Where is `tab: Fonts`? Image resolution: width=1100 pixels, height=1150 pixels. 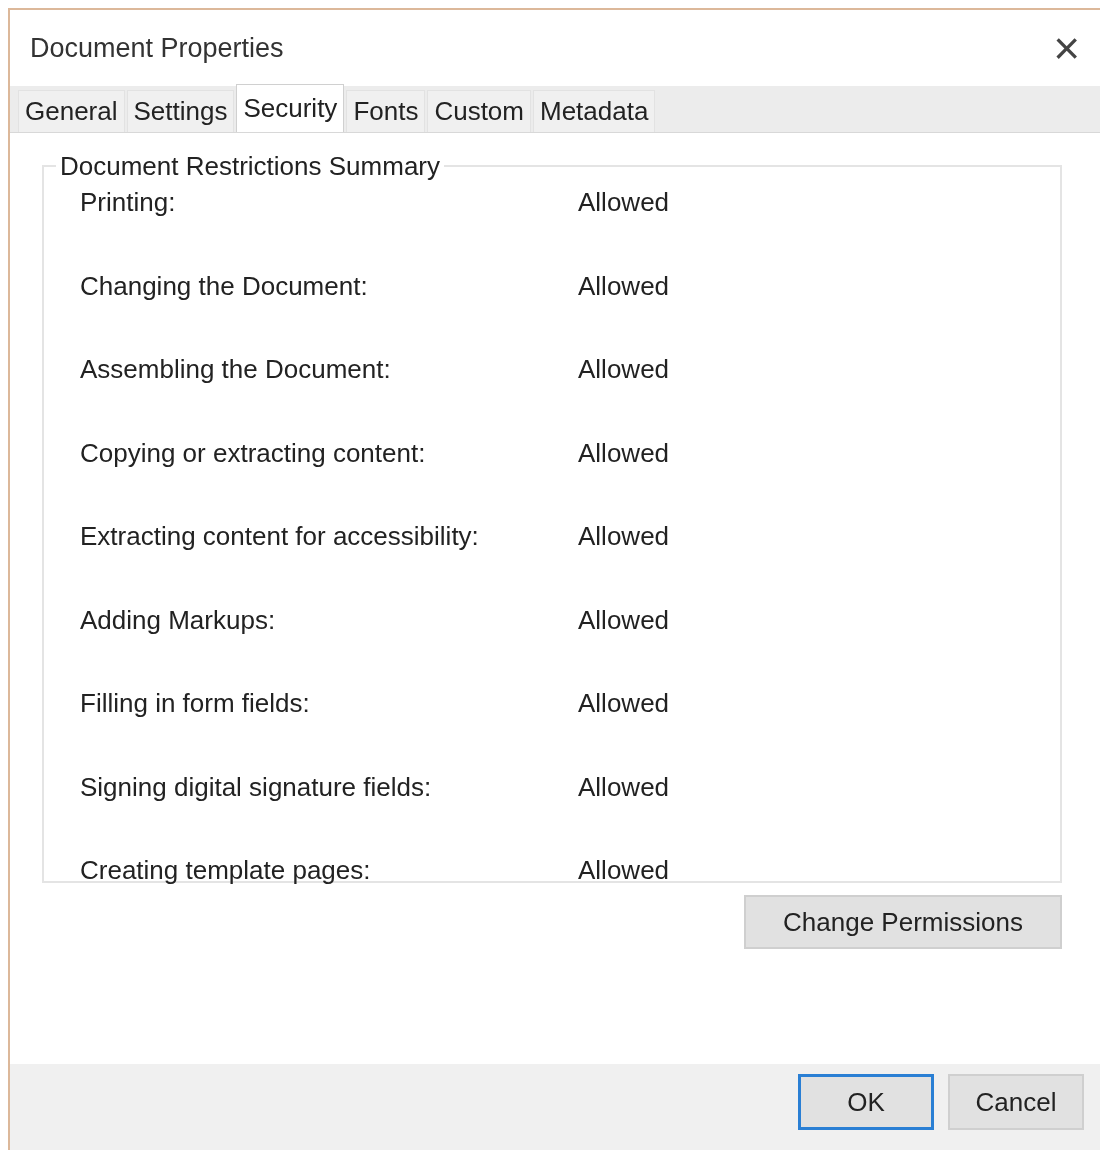 tab: Fonts is located at coordinates (386, 111).